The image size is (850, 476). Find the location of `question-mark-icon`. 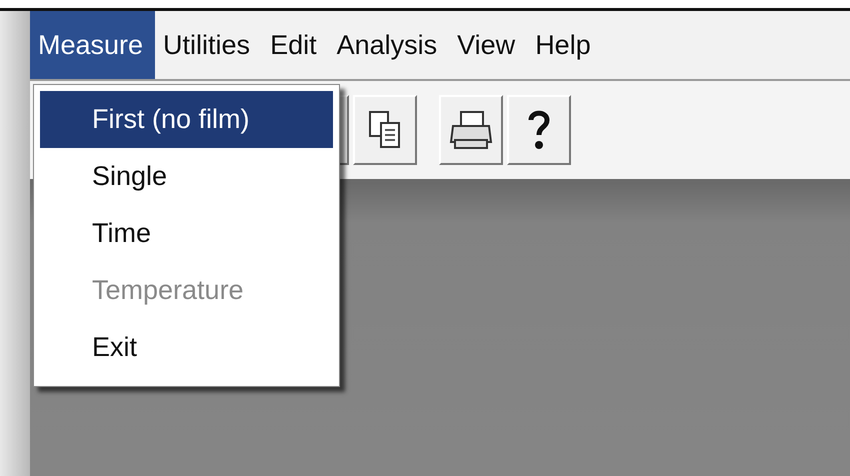

question-mark-icon is located at coordinates (539, 130).